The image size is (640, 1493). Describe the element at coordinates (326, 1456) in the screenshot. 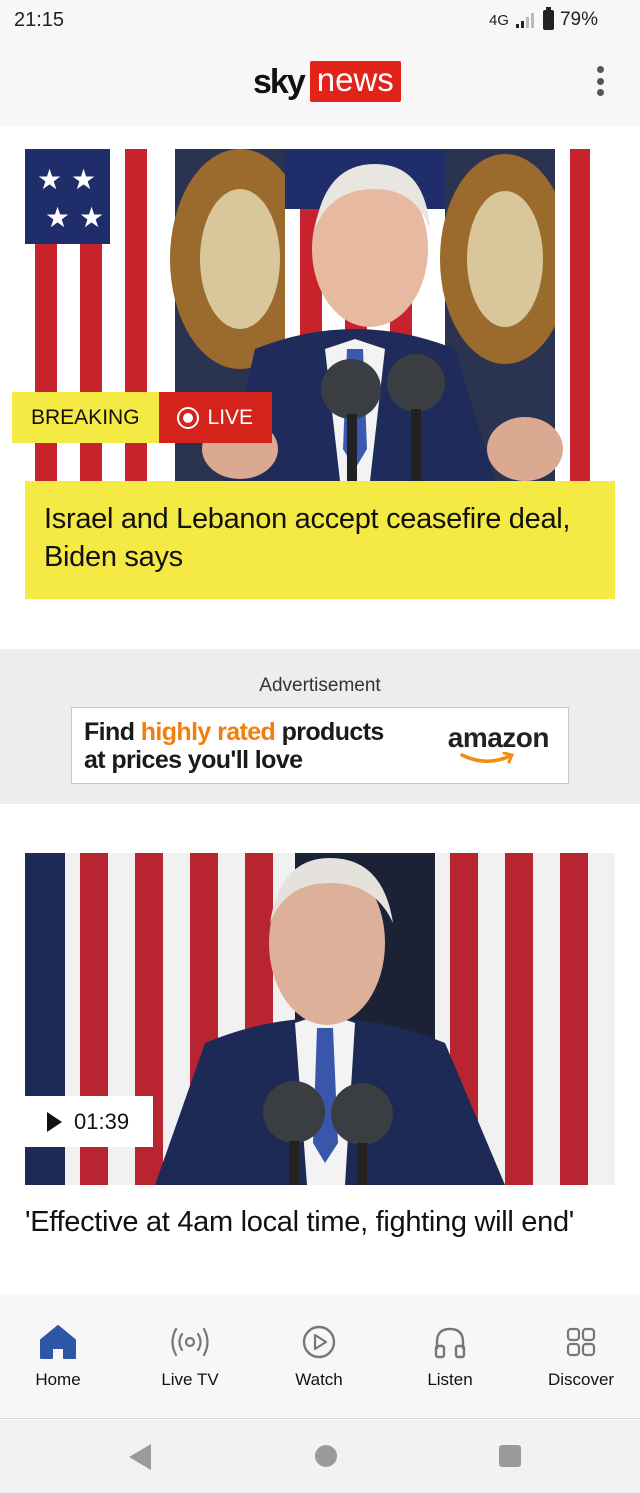

I see `home-button-icon` at that location.